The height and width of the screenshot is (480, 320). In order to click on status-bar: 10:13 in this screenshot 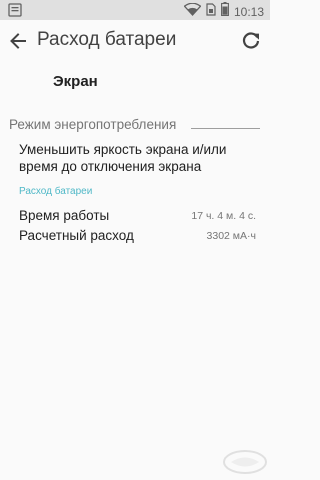, I will do `click(135, 10)`.